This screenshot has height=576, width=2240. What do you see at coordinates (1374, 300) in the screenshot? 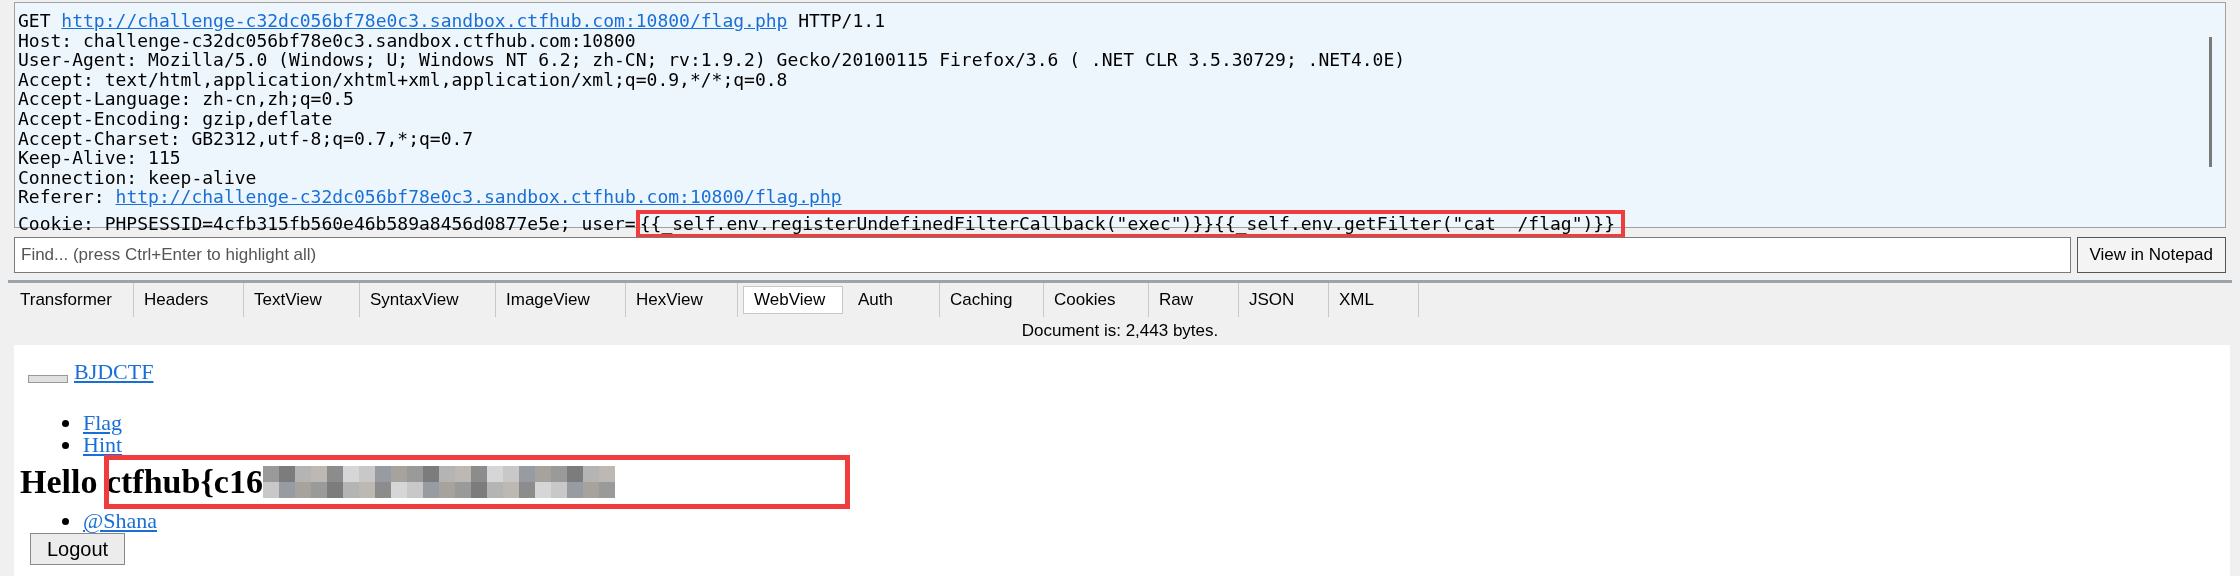
I see `view-tab: XML` at bounding box center [1374, 300].